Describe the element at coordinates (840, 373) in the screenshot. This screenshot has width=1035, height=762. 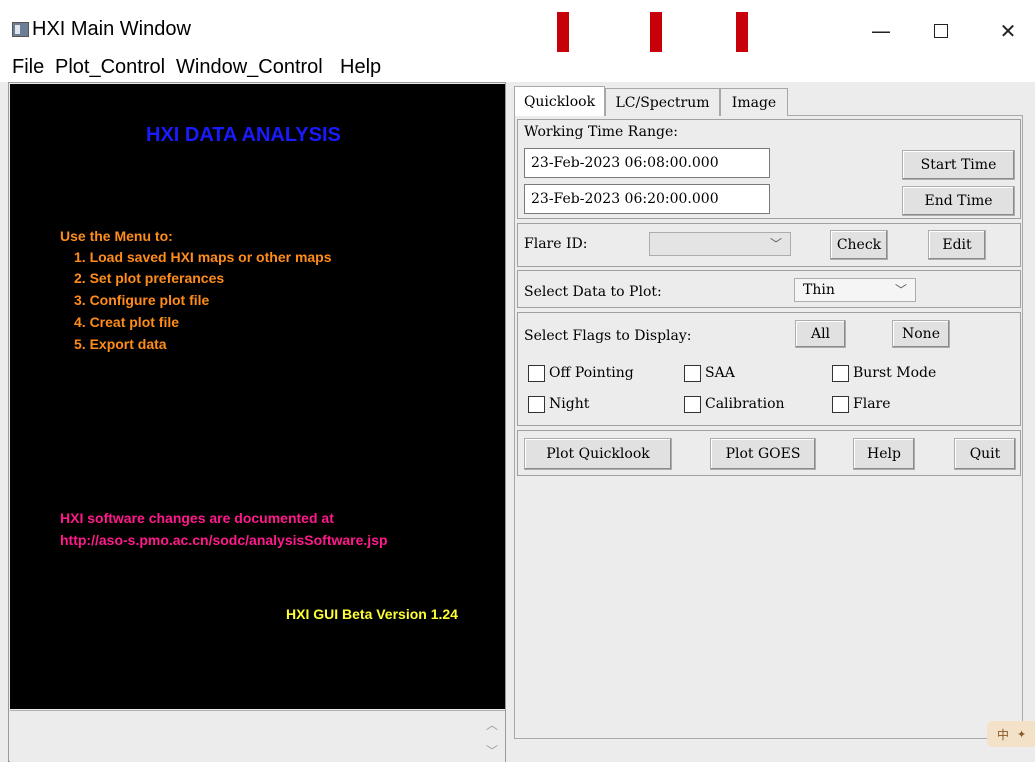
I see `burst-mode-checkbox` at that location.